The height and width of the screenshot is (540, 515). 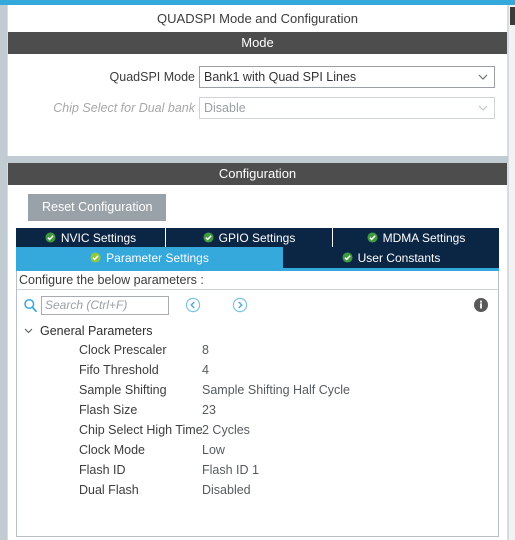 I want to click on quadspi-mode-row: QuadSPI Mode Bank1 with Quad SPI Lines, so click(x=257, y=77).